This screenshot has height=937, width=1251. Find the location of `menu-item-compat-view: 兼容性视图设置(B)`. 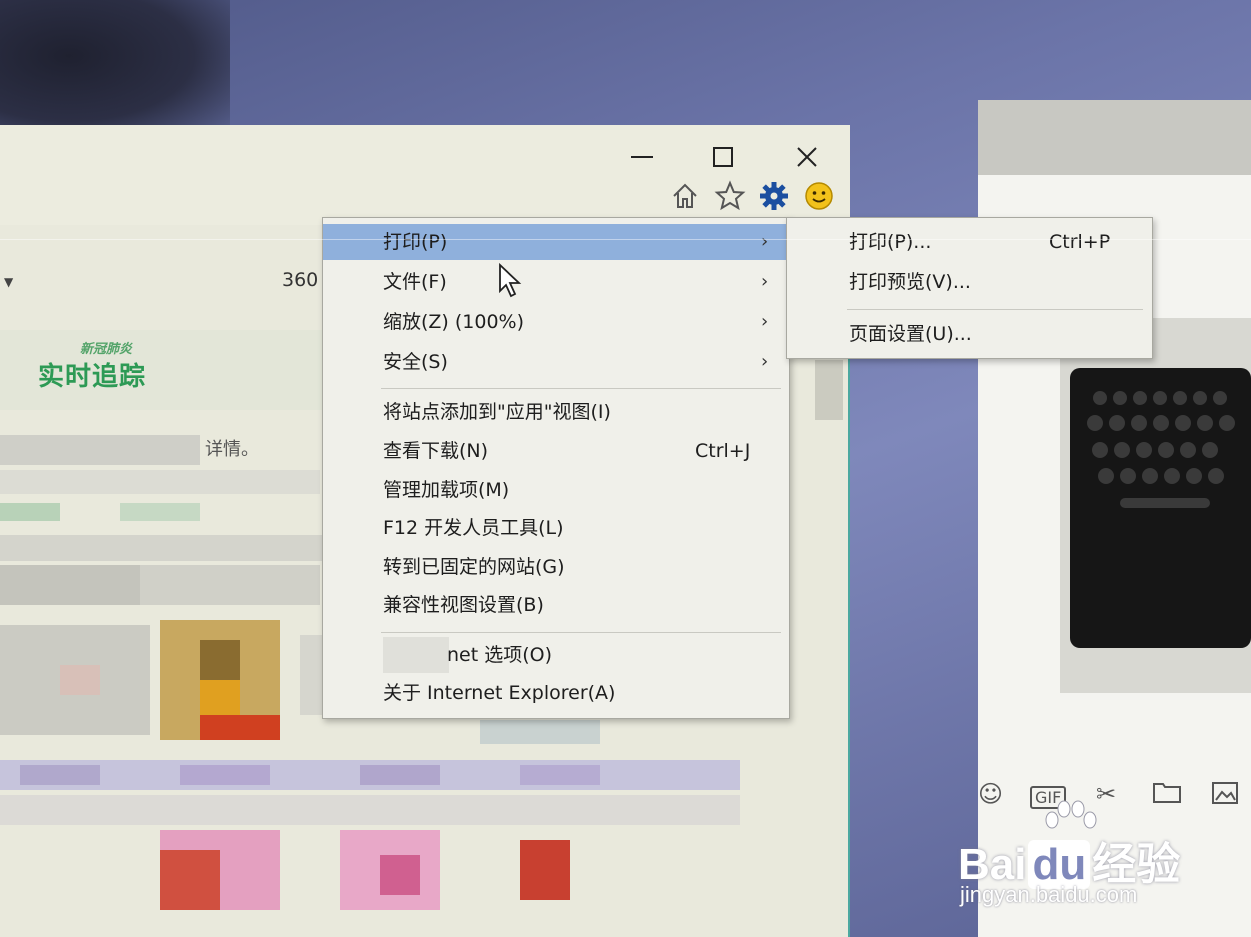

menu-item-compat-view: 兼容性视图设置(B) is located at coordinates (556, 605).